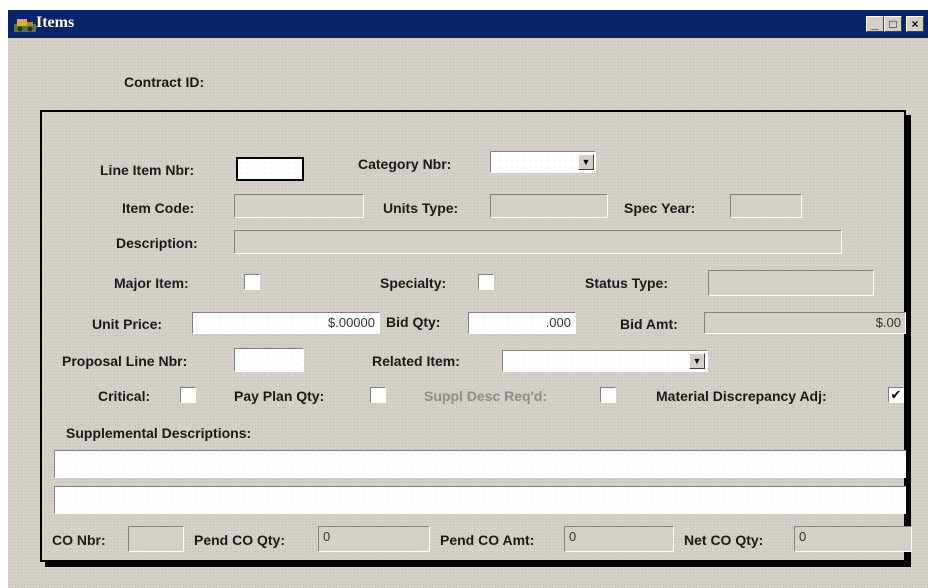  I want to click on critical-label: Critical:, so click(124, 396).